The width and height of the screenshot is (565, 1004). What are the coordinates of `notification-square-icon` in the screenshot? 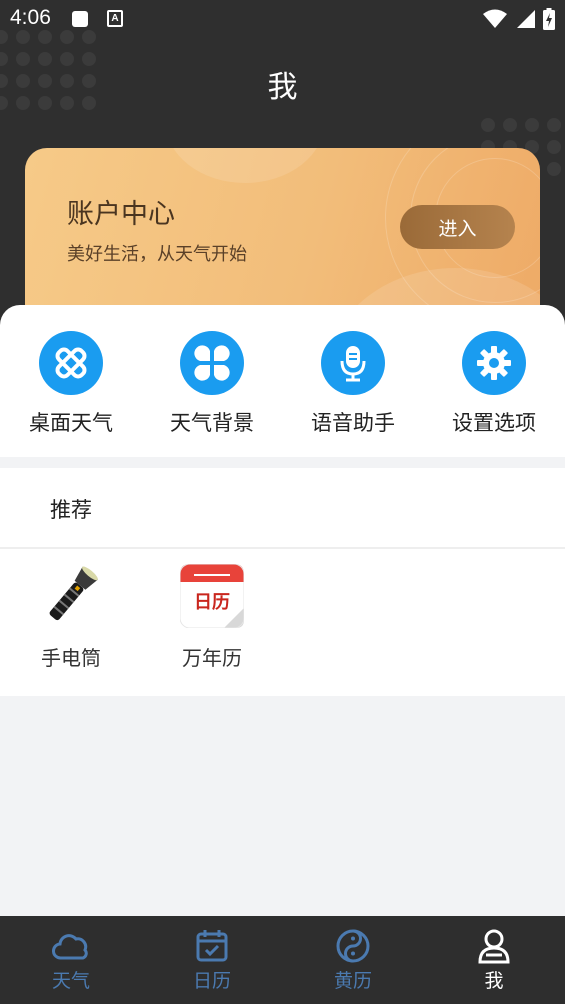 It's located at (80, 19).